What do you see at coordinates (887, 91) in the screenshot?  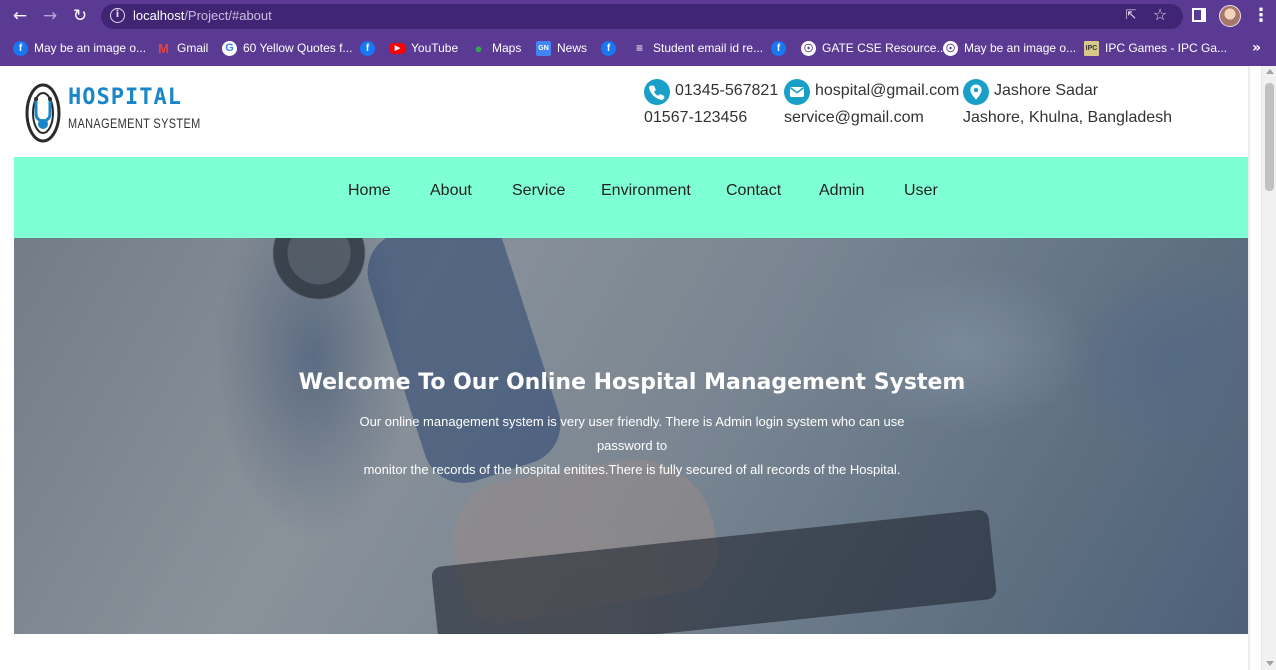 I see `email-primary: hospital@gmail.com` at bounding box center [887, 91].